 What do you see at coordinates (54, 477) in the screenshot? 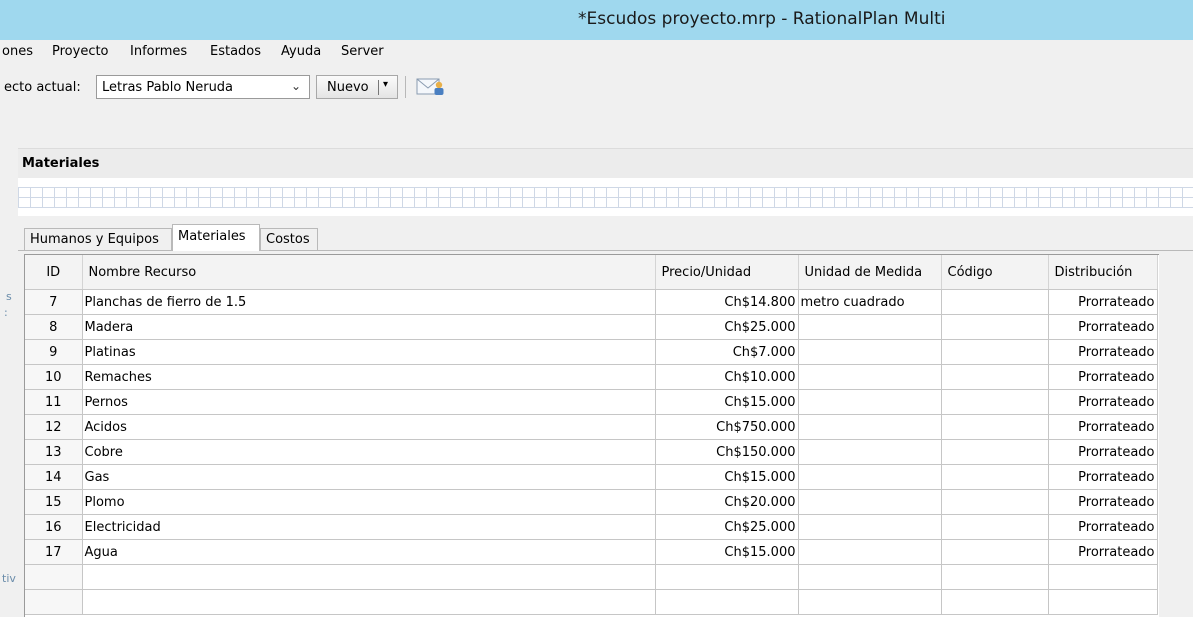
I see `cell-id: 14` at bounding box center [54, 477].